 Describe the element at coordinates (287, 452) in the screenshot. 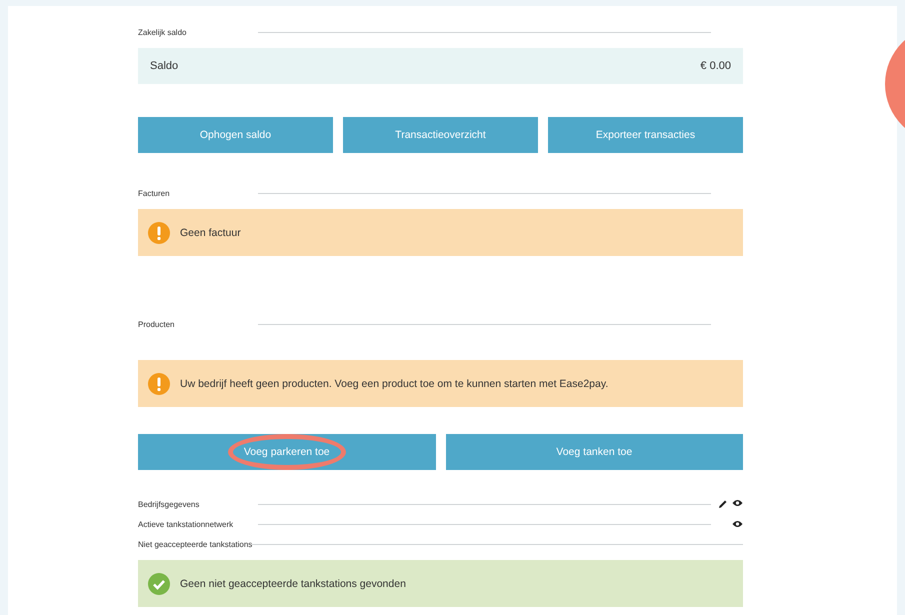

I see `action-button: Voeg parkeren toe` at that location.